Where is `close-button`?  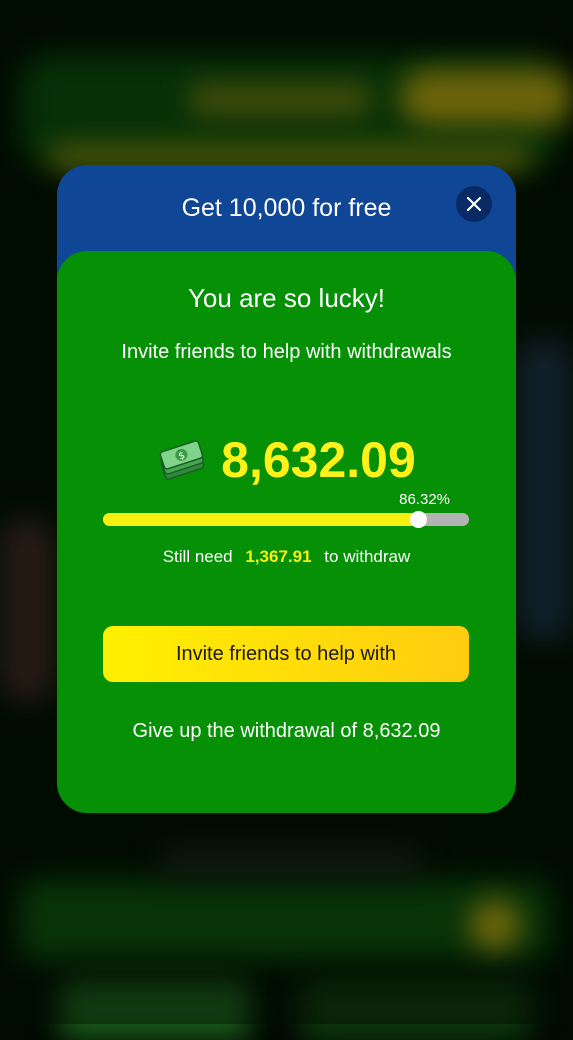 close-button is located at coordinates (474, 204).